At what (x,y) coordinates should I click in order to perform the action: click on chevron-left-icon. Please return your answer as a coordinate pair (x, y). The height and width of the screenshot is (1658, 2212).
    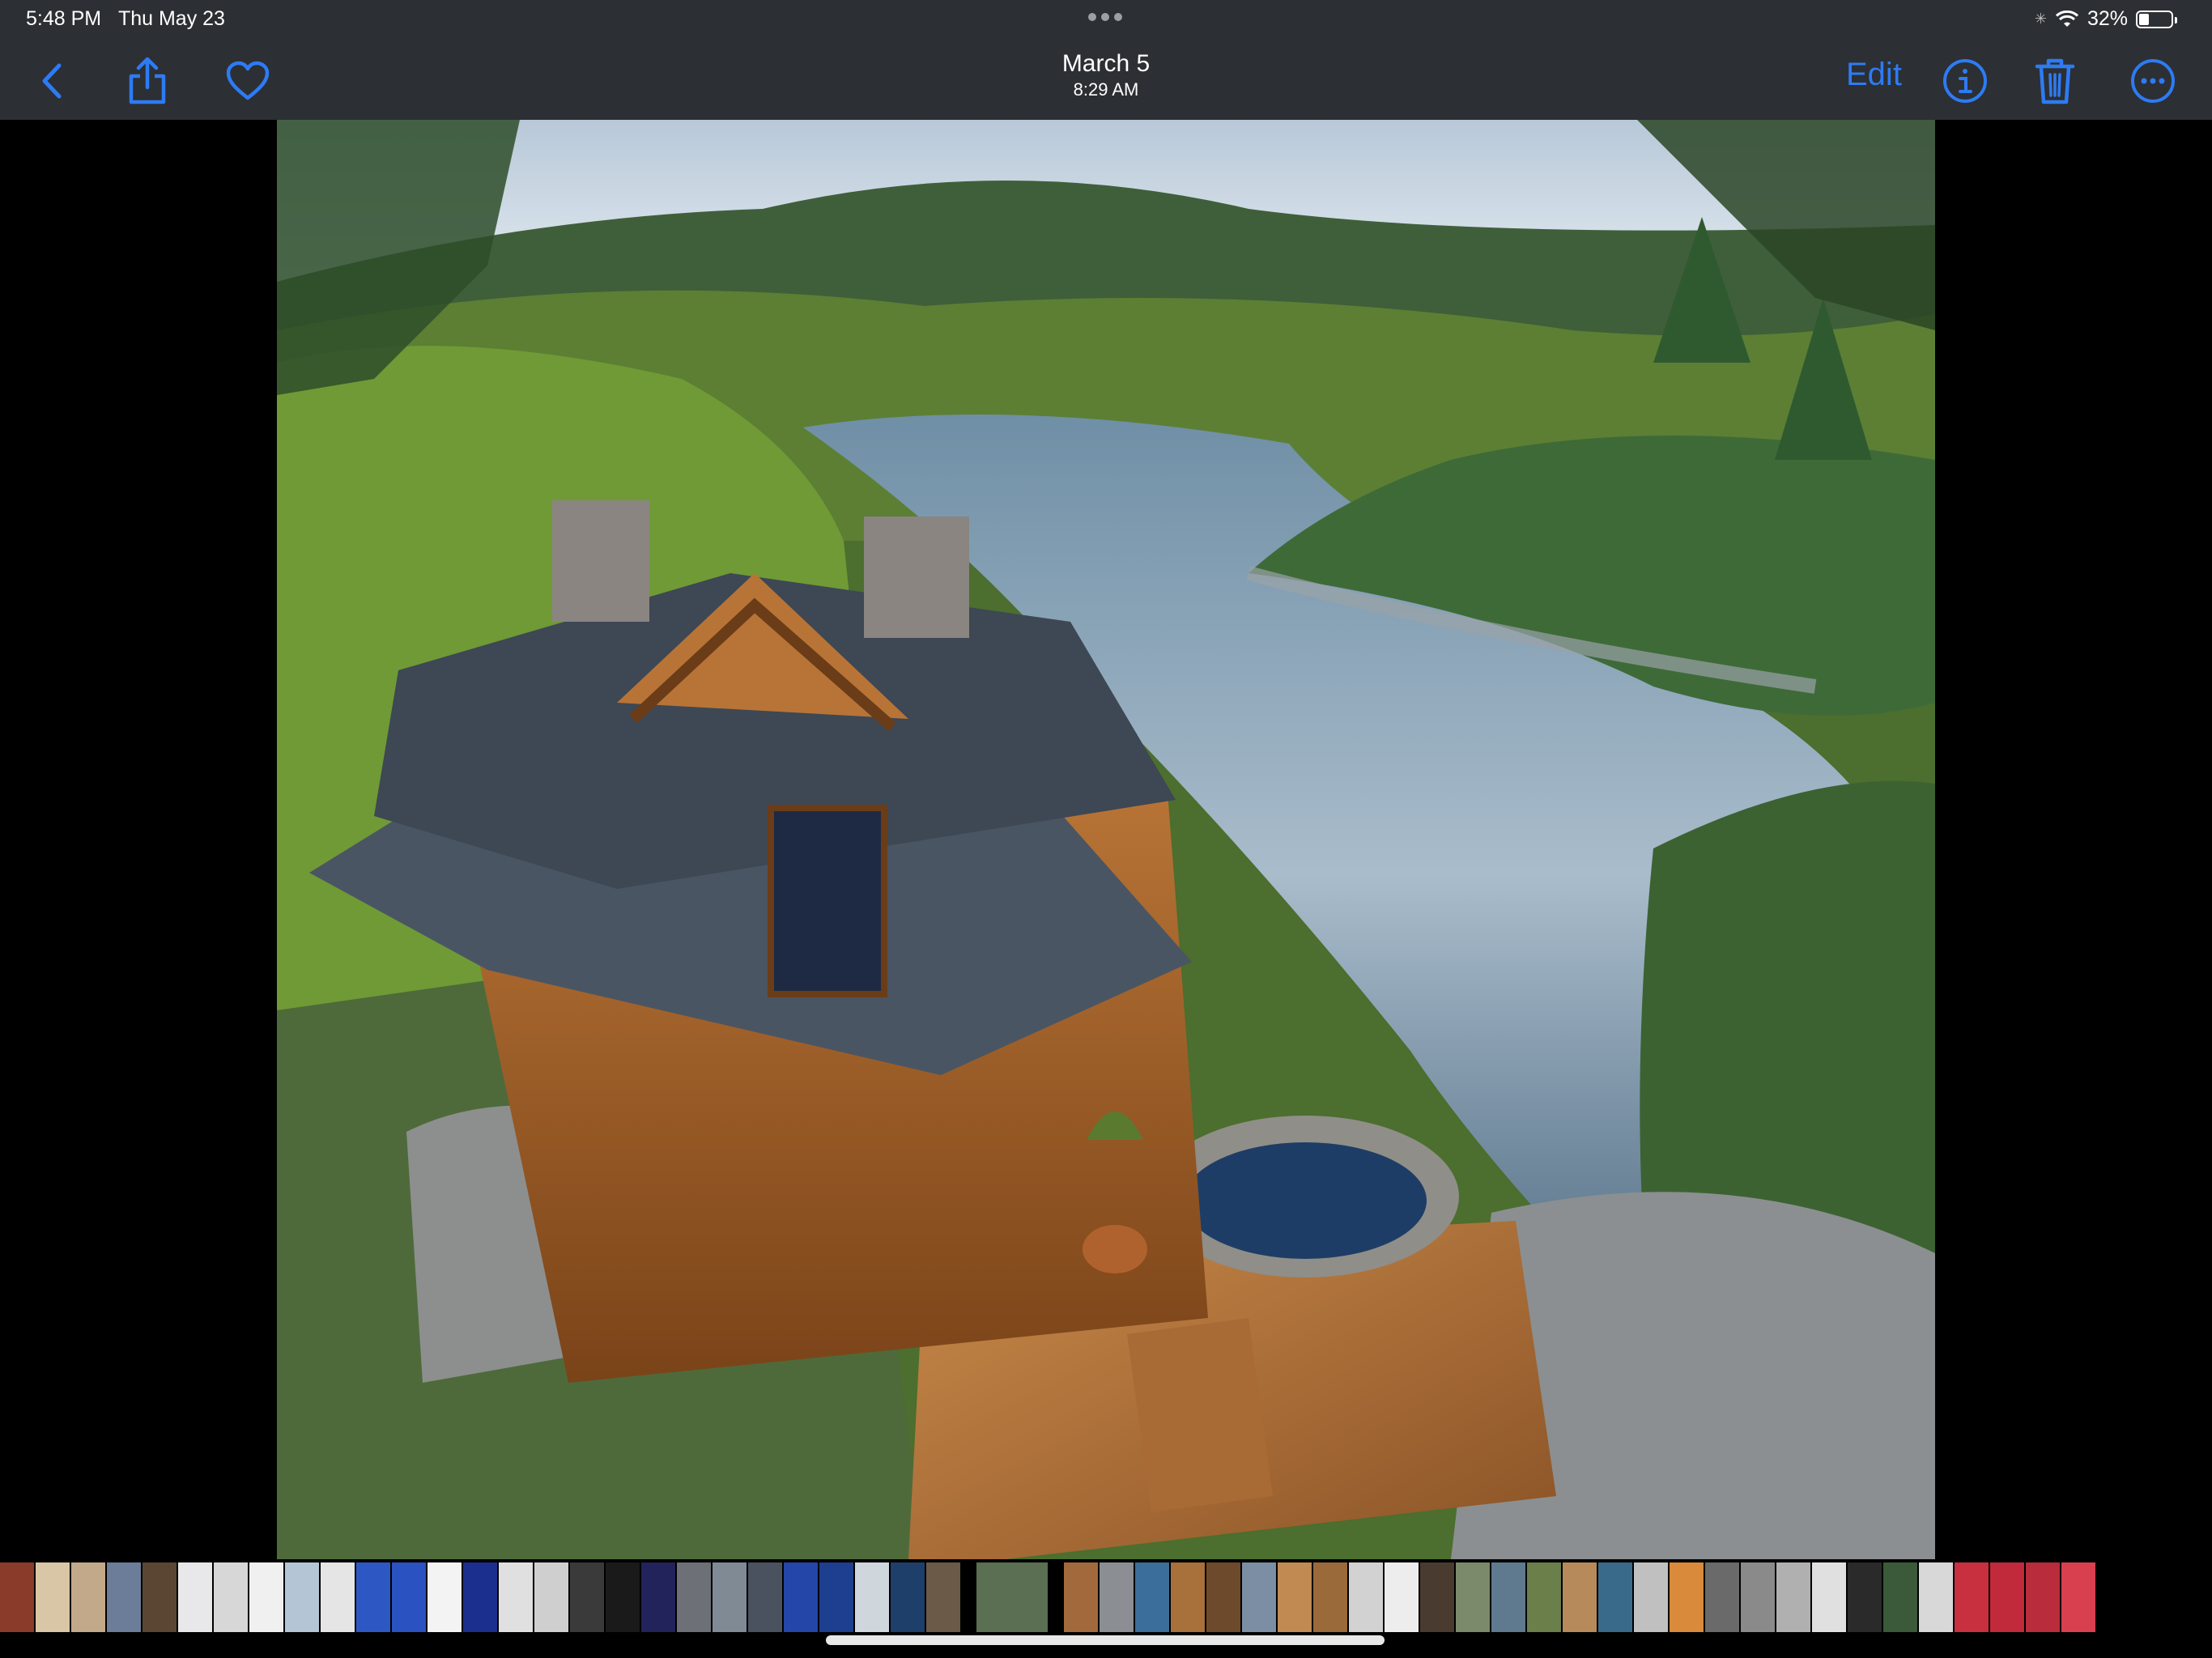
    Looking at the image, I should click on (52, 81).